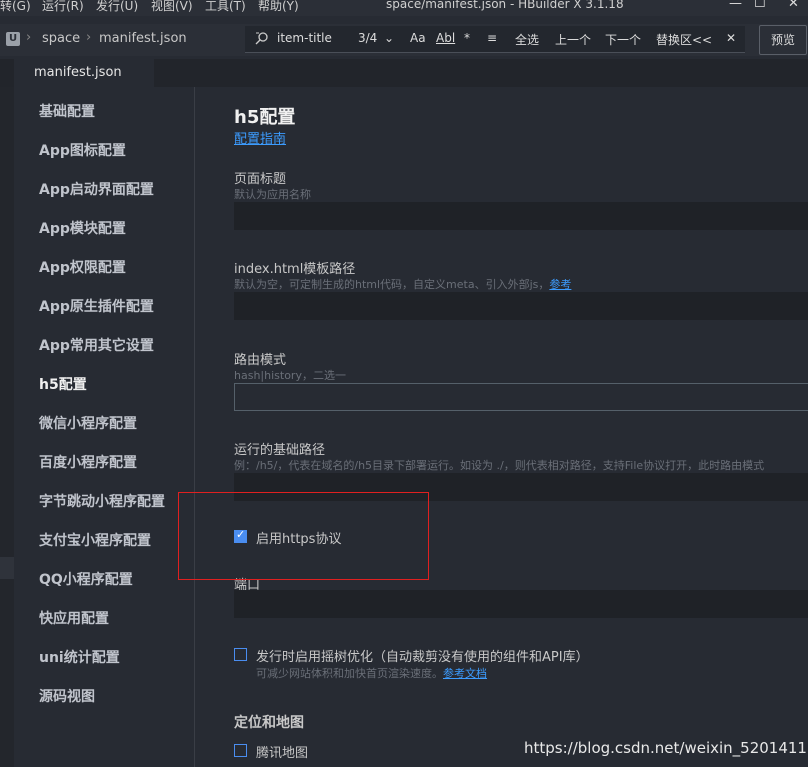 Image resolution: width=808 pixels, height=767 pixels. I want to click on menu-publish: 发行(U), so click(117, 7).